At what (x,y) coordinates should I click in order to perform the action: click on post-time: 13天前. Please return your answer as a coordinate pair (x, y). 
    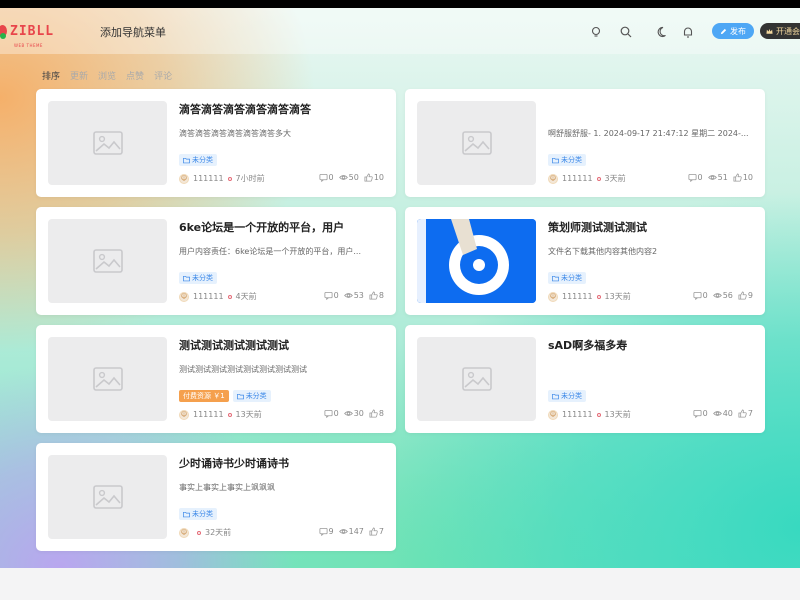
    Looking at the image, I should click on (617, 414).